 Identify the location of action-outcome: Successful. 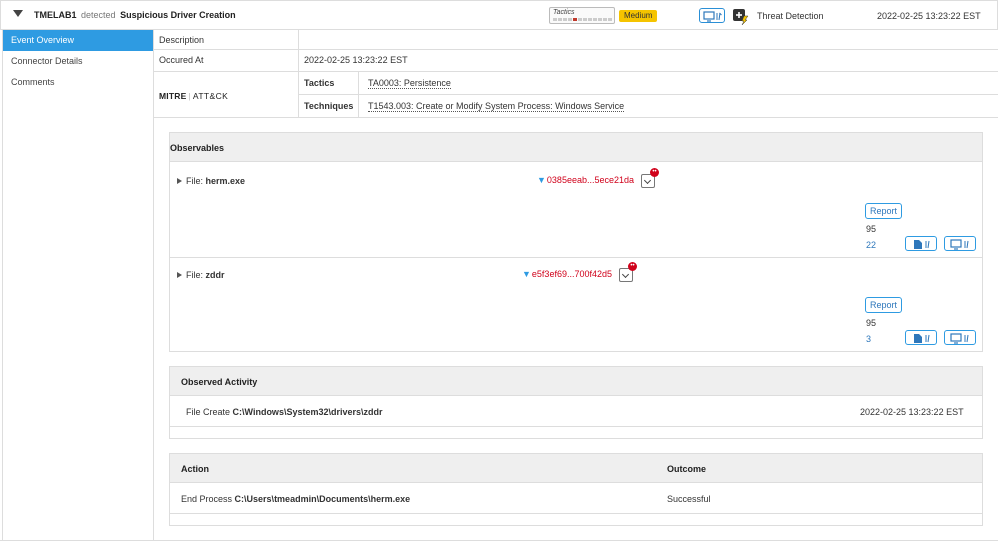
(689, 499).